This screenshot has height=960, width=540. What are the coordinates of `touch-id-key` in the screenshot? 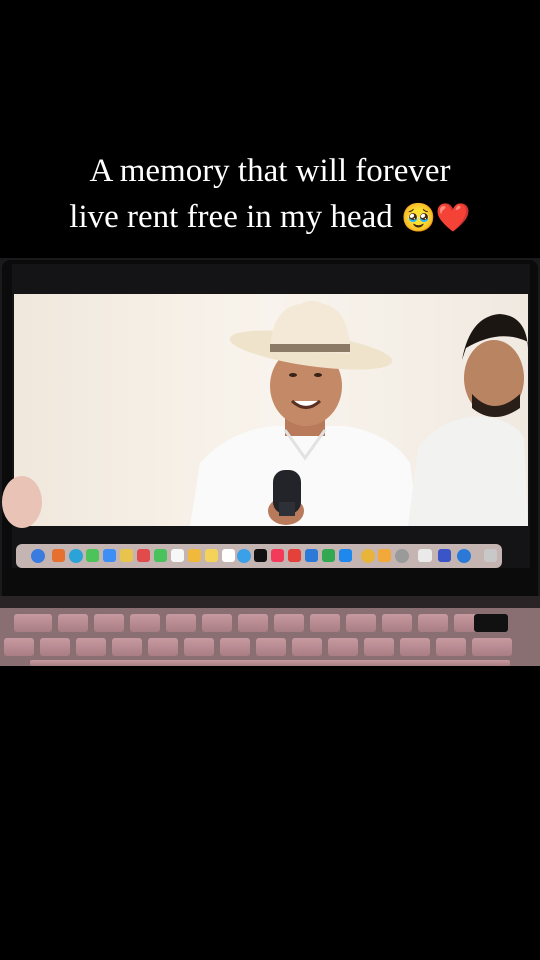 It's located at (491, 623).